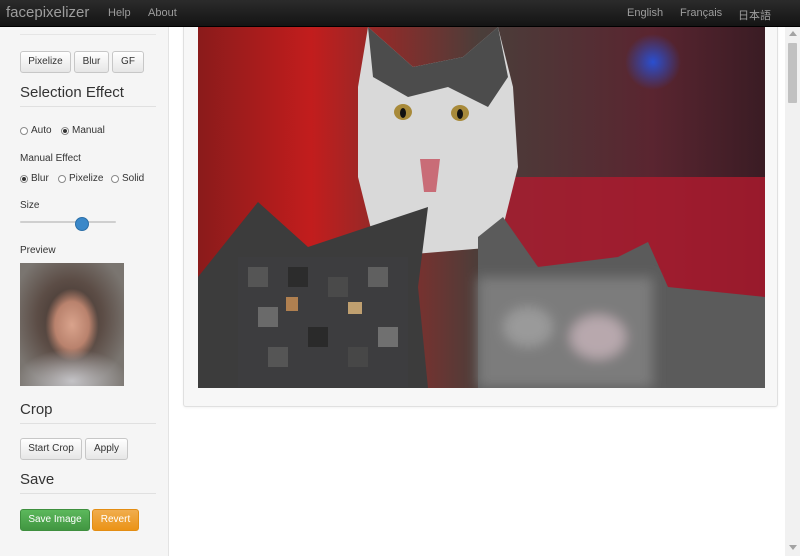 Image resolution: width=800 pixels, height=556 pixels. What do you see at coordinates (41, 130) in the screenshot?
I see `radio-label: Auto` at bounding box center [41, 130].